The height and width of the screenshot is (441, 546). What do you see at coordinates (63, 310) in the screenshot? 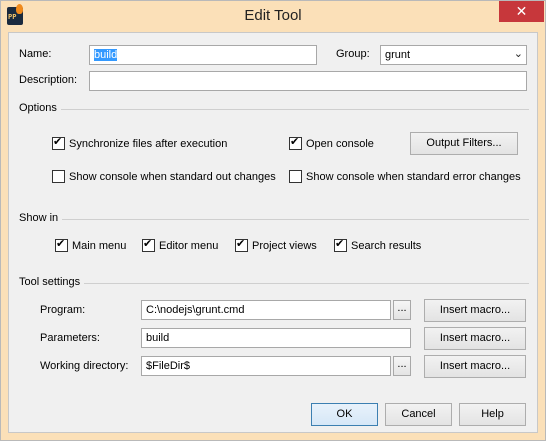
I see `program-label: Program:` at bounding box center [63, 310].